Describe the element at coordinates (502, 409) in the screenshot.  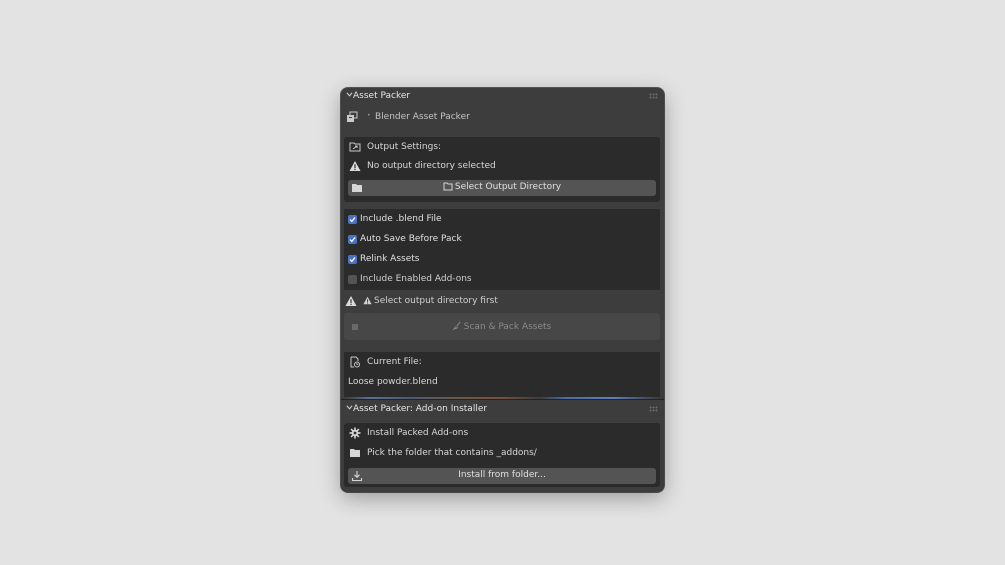
I see `panel-header-addon-installer: Asset Packer: Add-on Installer` at that location.